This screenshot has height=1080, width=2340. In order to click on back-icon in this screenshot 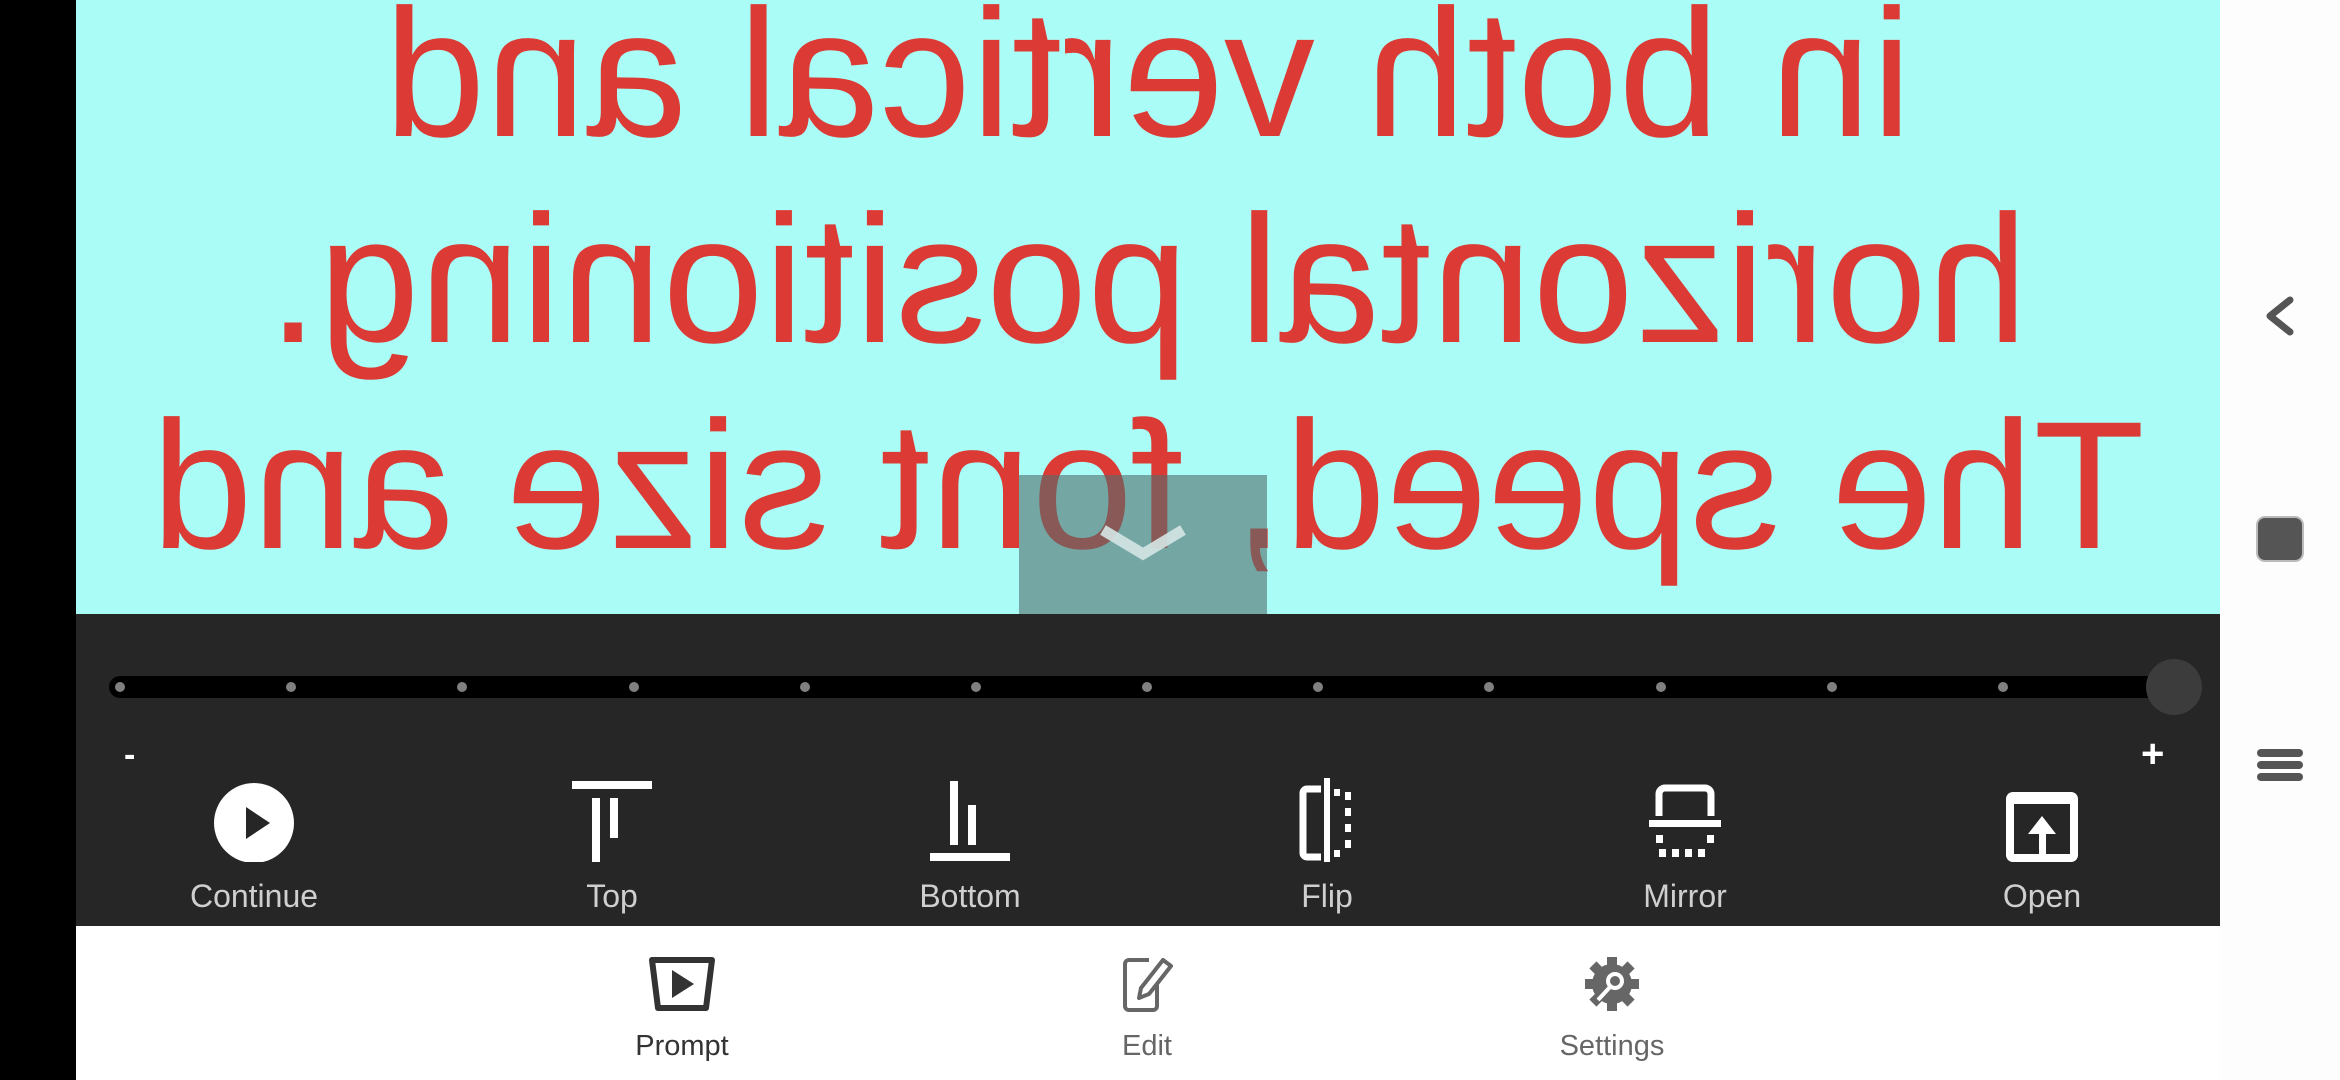, I will do `click(2280, 316)`.